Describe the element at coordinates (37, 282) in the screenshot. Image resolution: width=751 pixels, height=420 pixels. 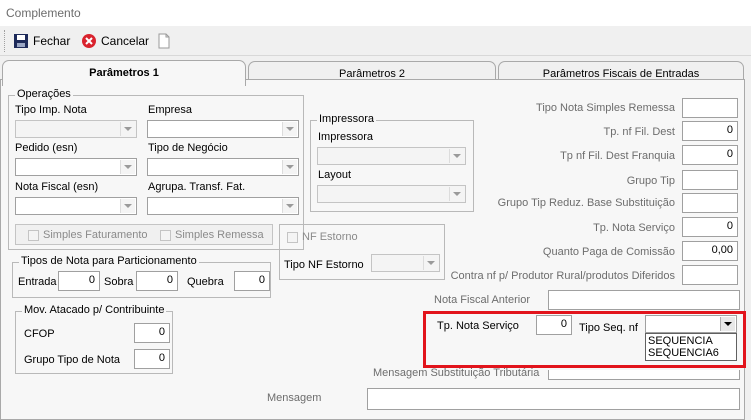
I see `entrada-label: Entrada` at that location.